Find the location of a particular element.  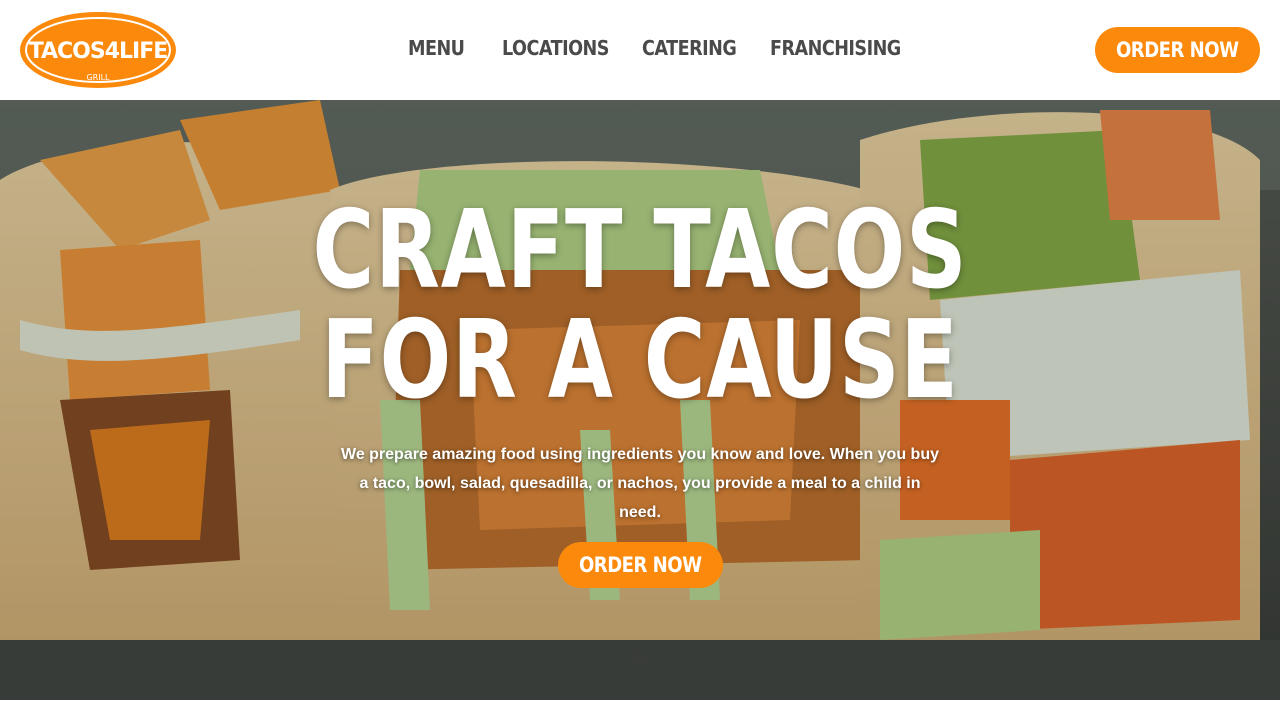

slider-dot is located at coordinates (639, 659).